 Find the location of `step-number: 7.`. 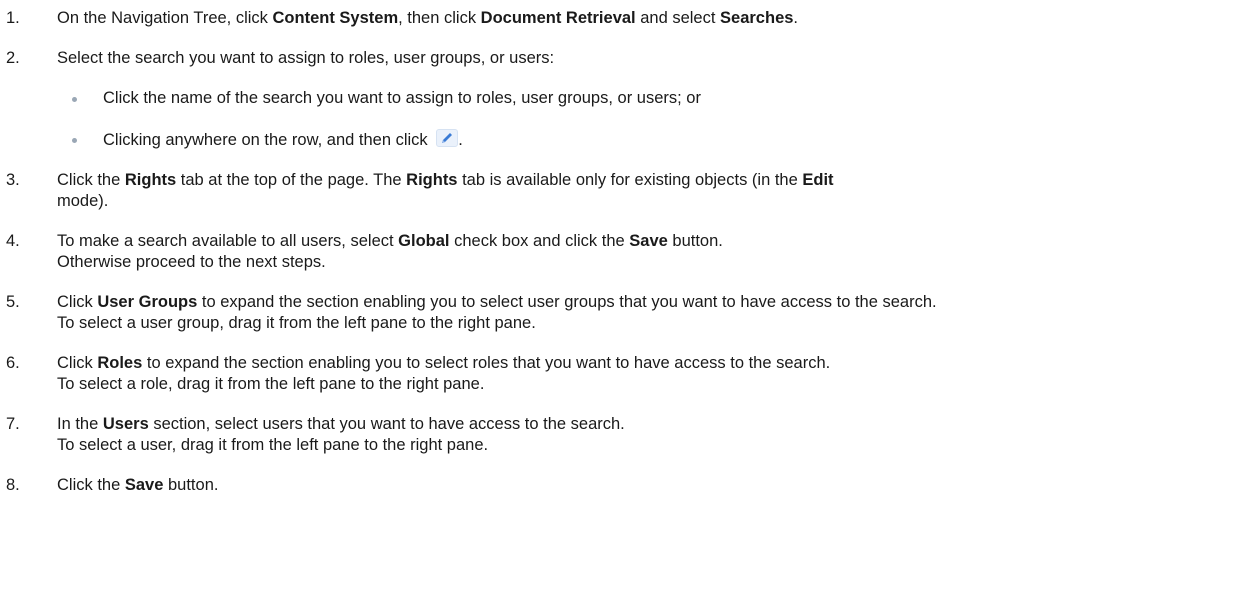

step-number: 7. is located at coordinates (13, 424).